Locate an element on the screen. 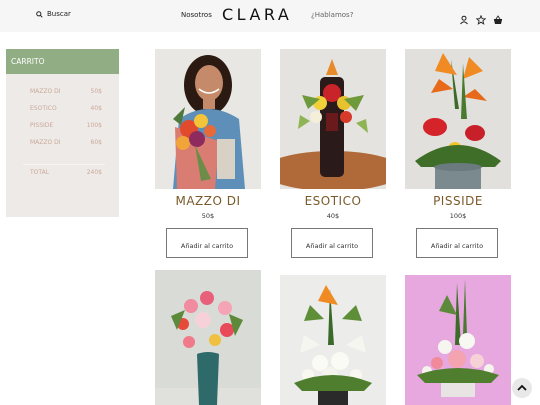  cart-title: CARRITO is located at coordinates (62, 61).